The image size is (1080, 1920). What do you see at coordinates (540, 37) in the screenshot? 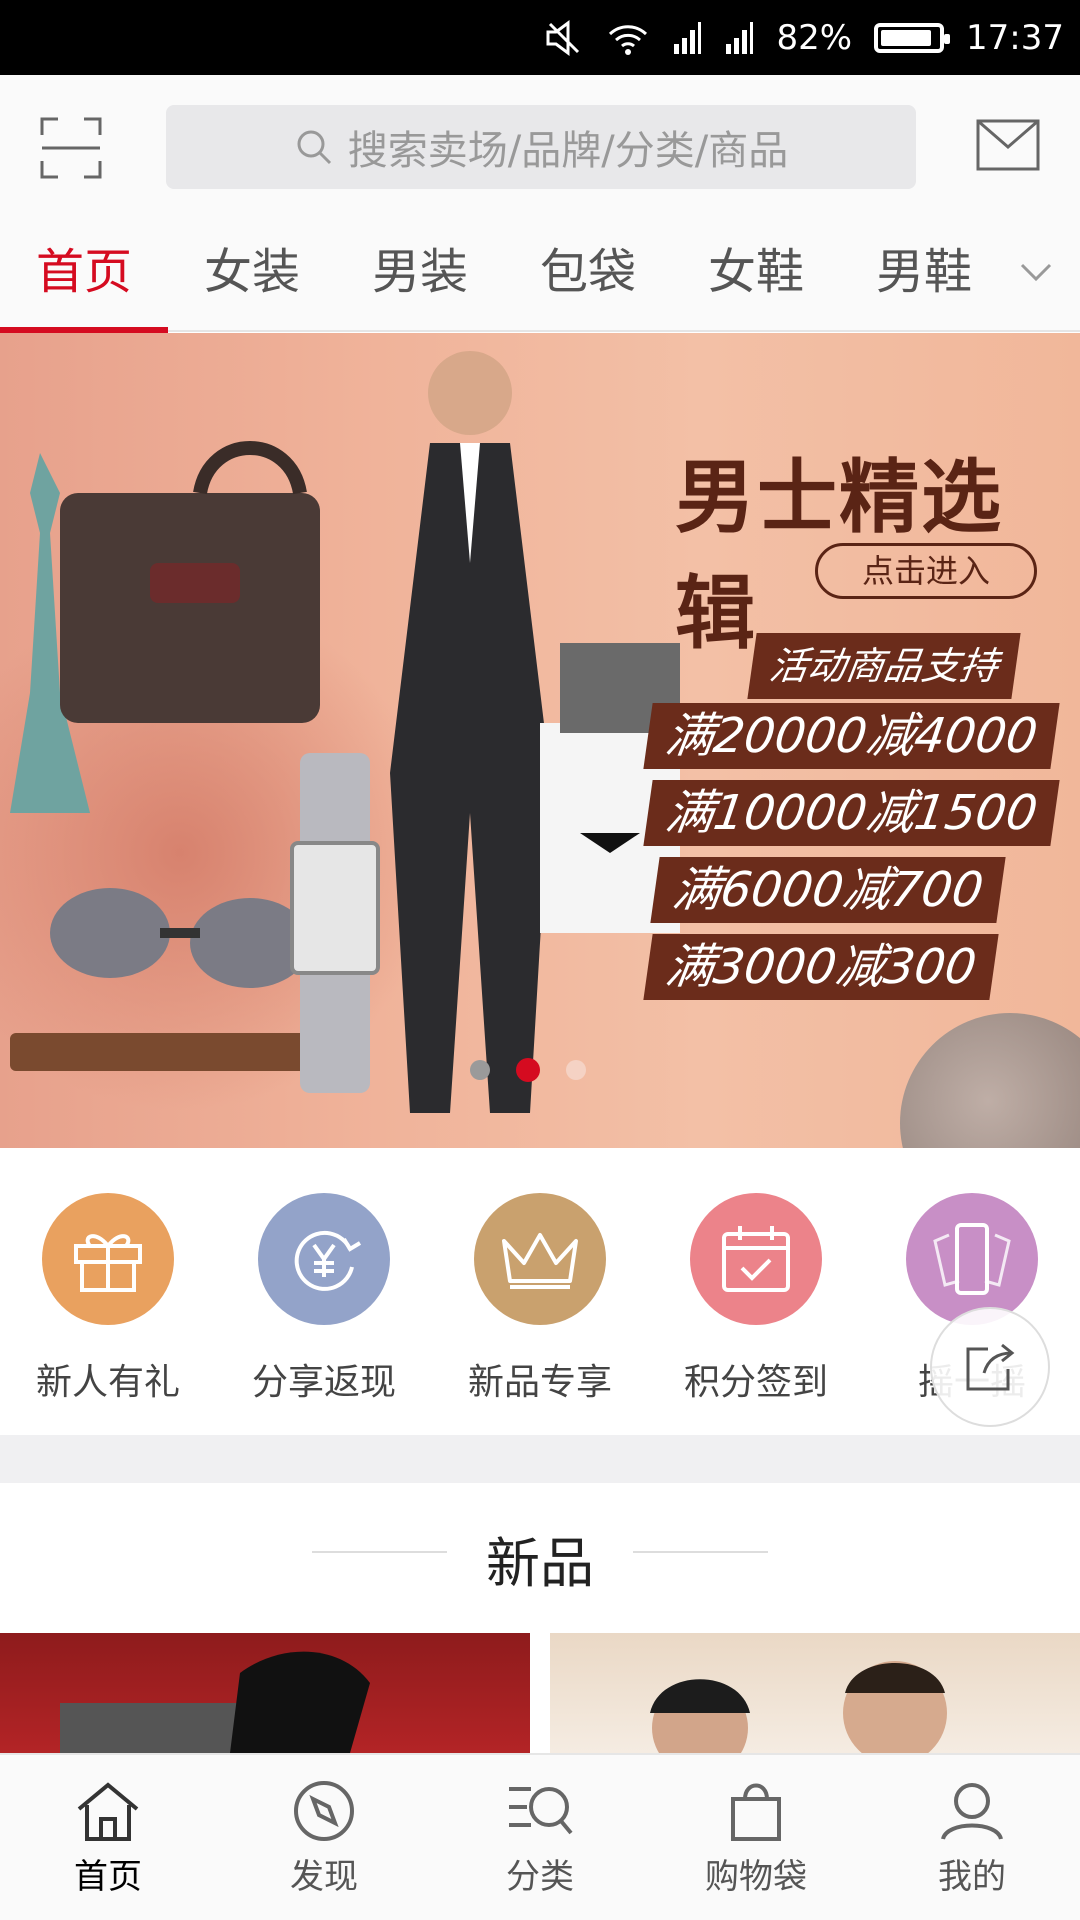
I see `status-bar: 82% 17:37` at bounding box center [540, 37].